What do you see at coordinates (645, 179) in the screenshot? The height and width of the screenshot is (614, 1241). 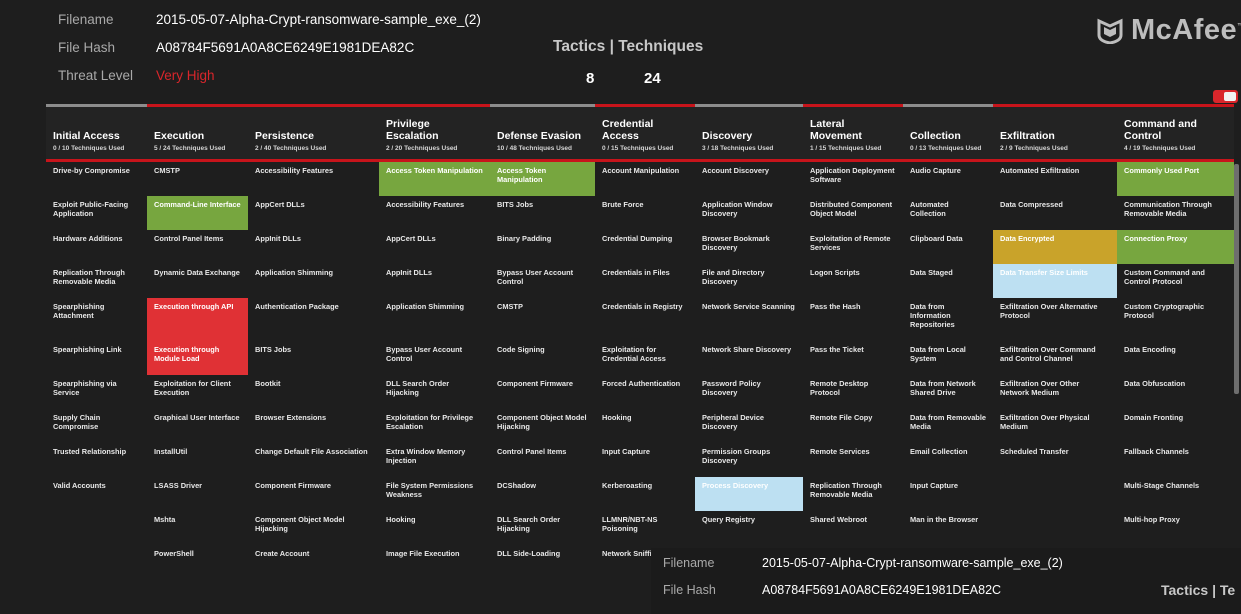 I see `technique-cell: Account Manipulation` at bounding box center [645, 179].